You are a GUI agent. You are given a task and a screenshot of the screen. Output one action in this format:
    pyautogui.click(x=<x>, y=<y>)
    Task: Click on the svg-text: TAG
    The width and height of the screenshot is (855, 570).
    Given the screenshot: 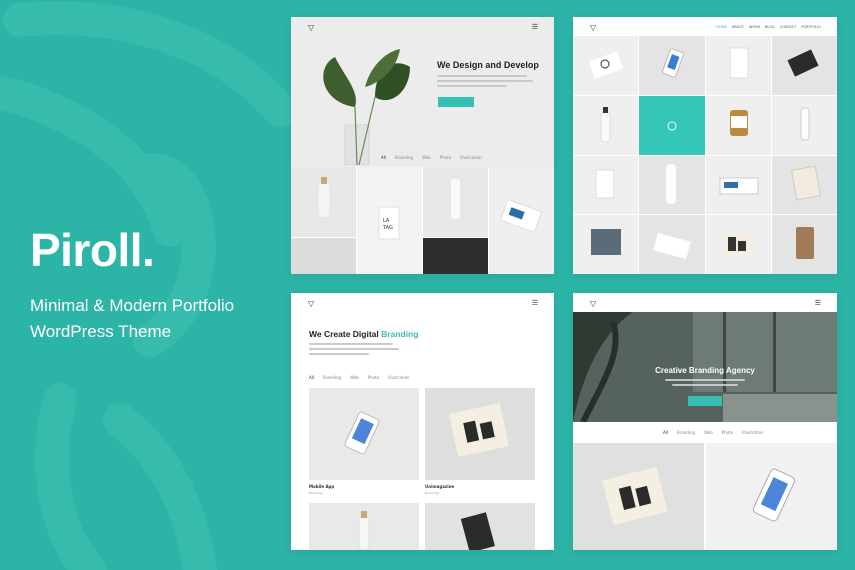 What is the action you would take?
    pyautogui.click(x=387, y=228)
    